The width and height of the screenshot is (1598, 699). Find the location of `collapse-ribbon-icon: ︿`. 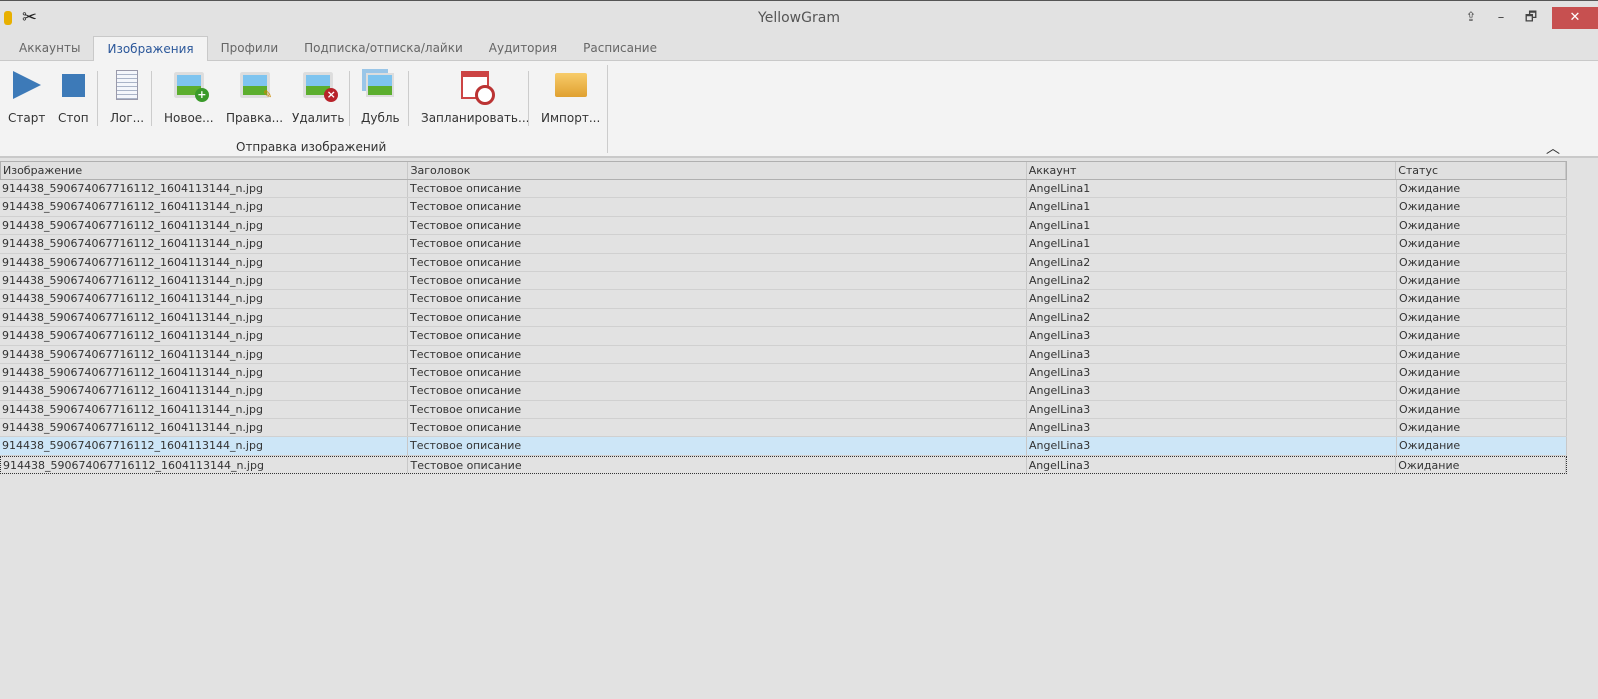

collapse-ribbon-icon: ︿ is located at coordinates (1553, 148).